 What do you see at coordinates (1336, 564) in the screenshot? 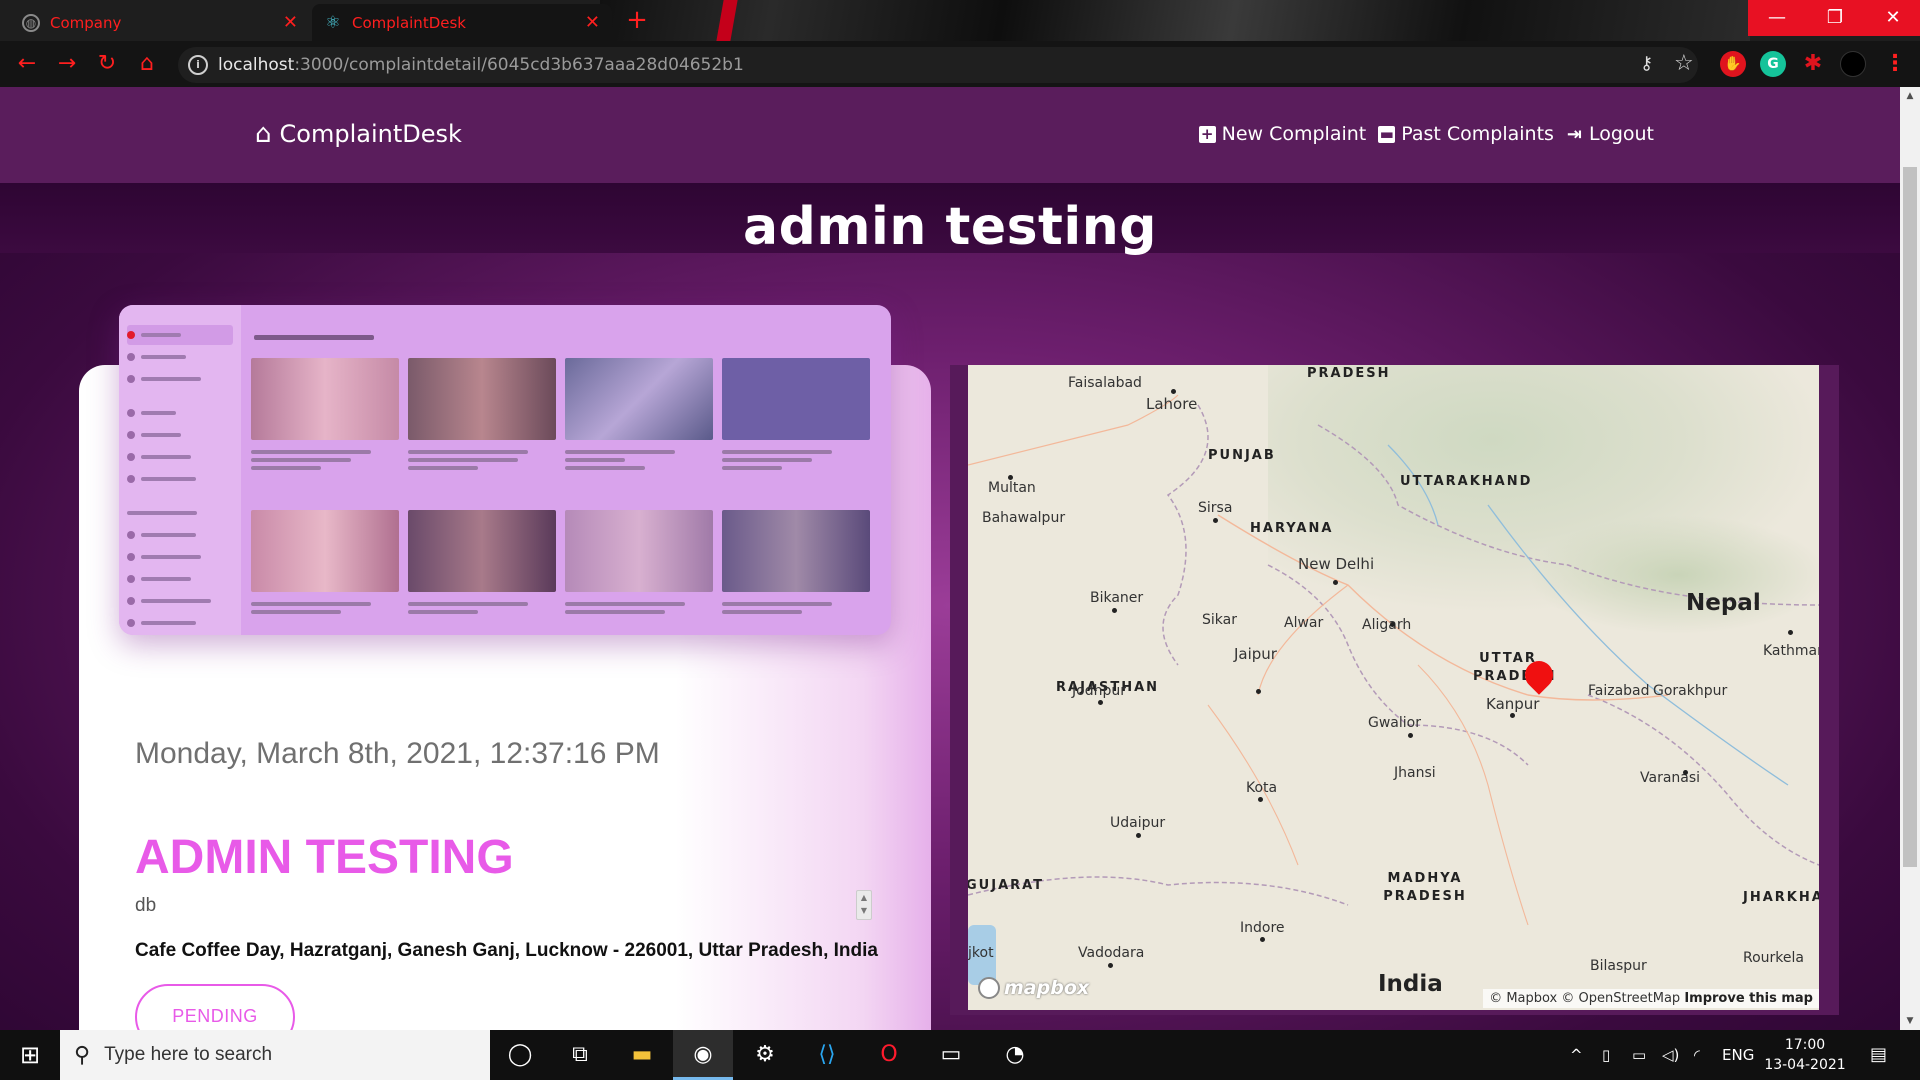
I see `map-city-label: New Delhi` at bounding box center [1336, 564].